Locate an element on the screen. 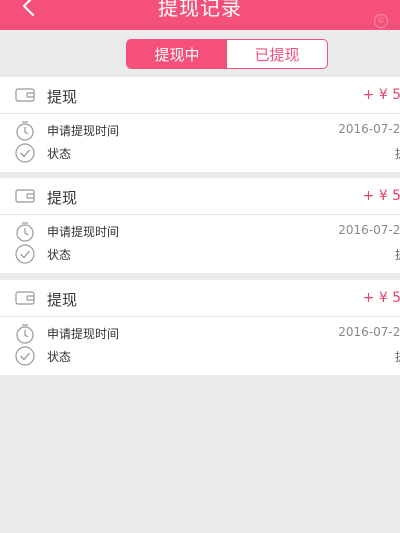 This screenshot has height=533, width=400. page-title: 提现记录 is located at coordinates (200, 10).